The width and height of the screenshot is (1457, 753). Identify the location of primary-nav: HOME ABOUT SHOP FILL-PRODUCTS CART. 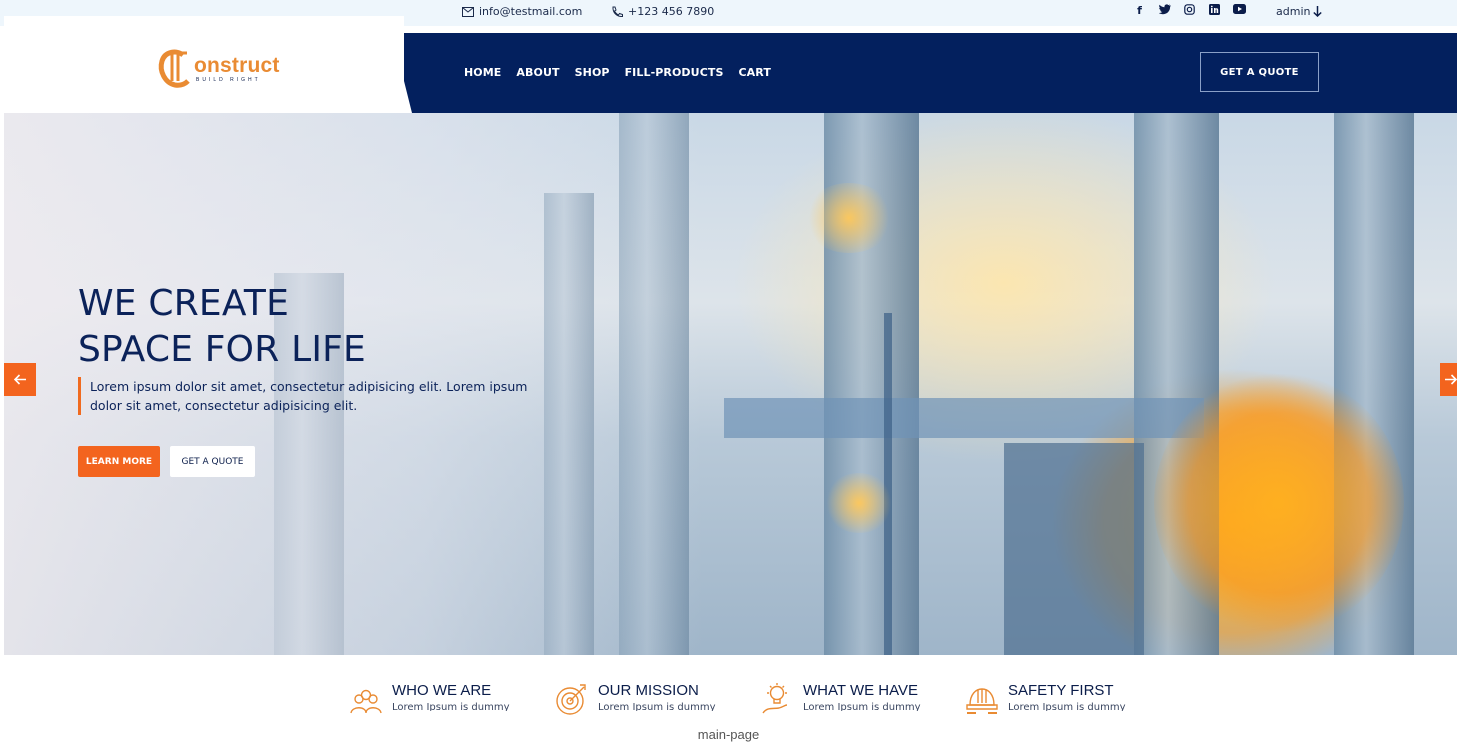
(617, 72).